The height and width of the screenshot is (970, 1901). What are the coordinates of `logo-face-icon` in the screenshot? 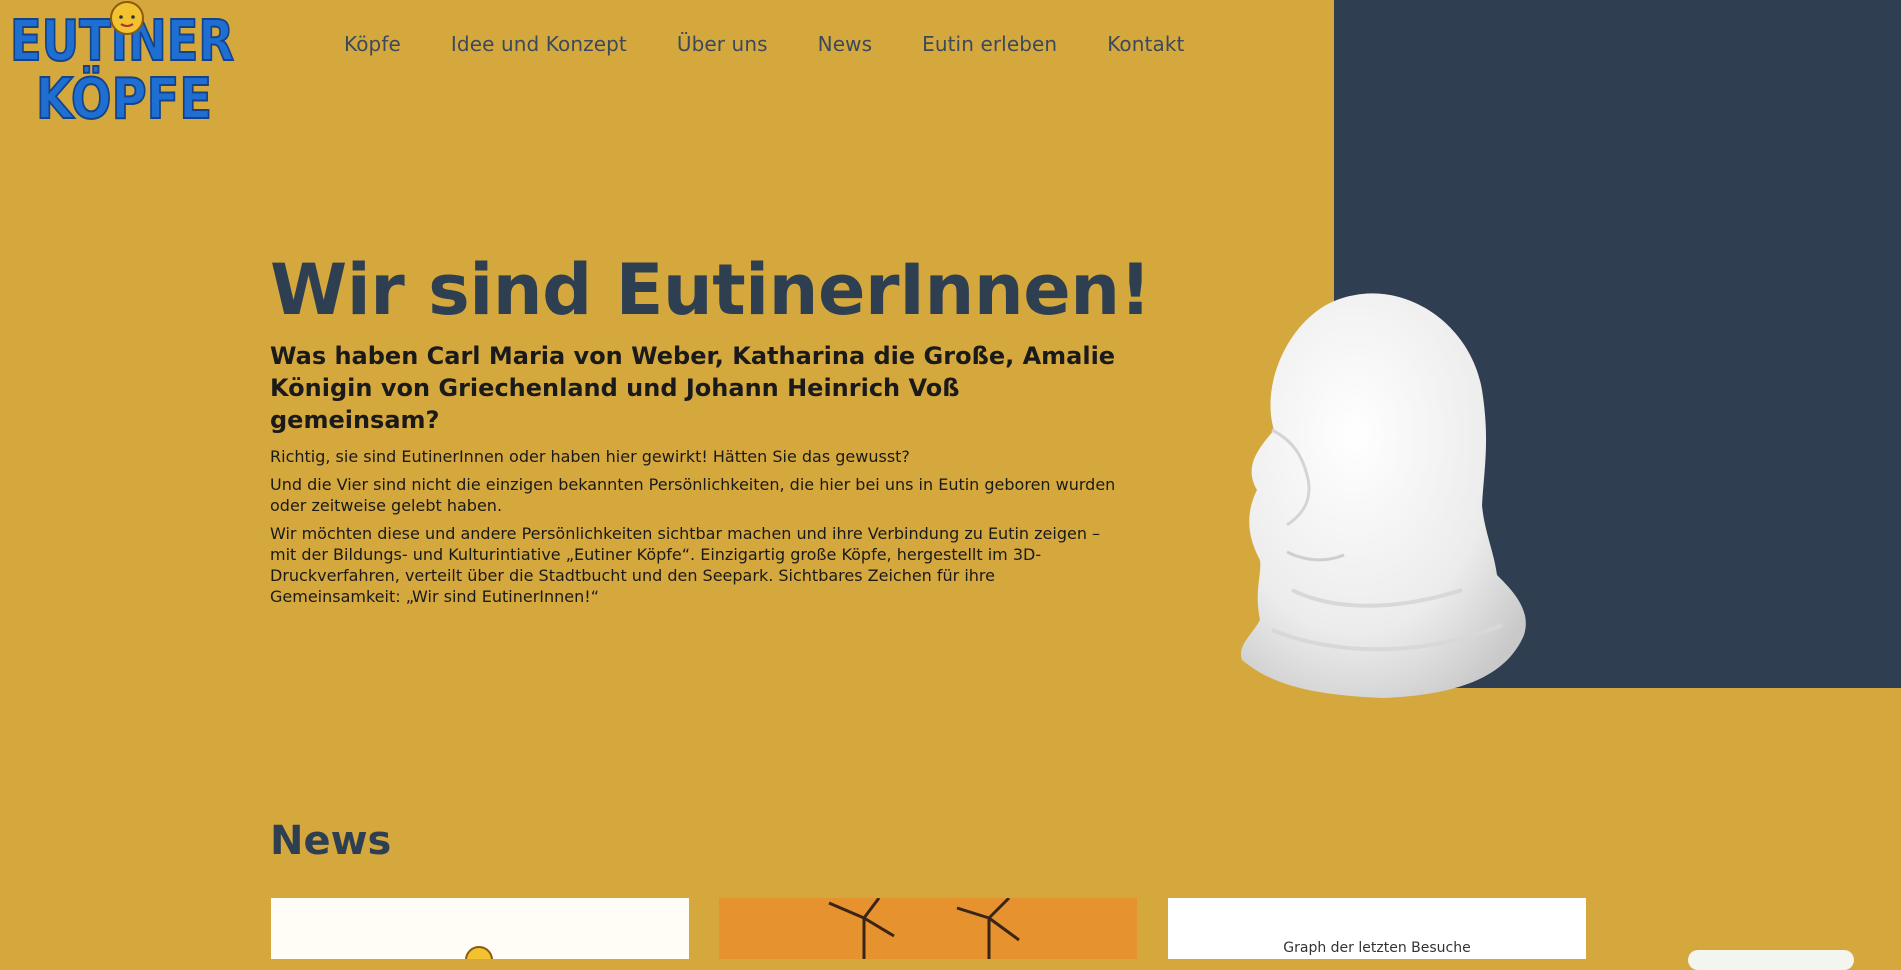 It's located at (127, 18).